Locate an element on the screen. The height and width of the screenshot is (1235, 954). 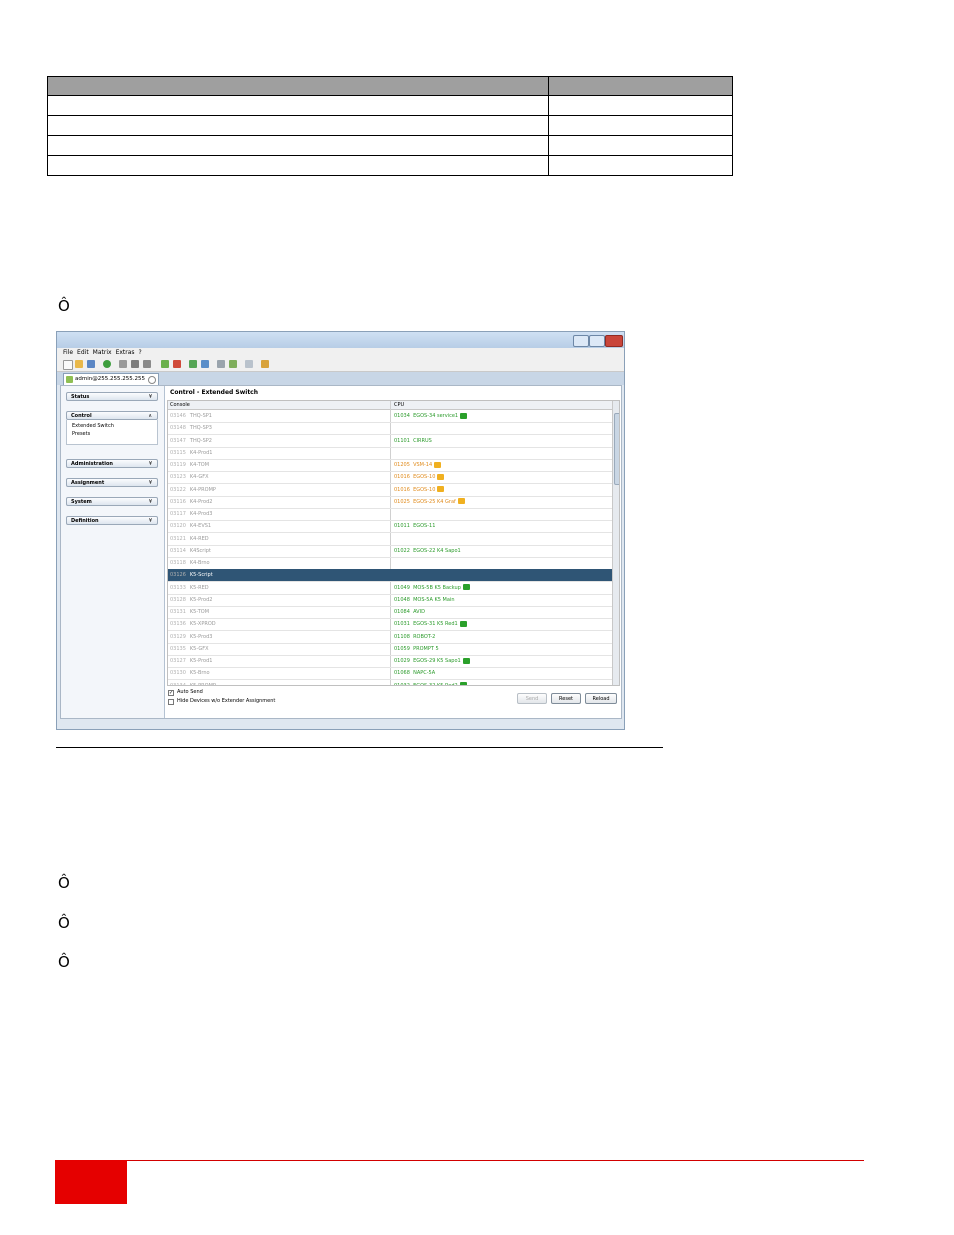
cpu-cell: 01029 EGOS-29 K5 Sapo1 is located at coordinates (432, 661).